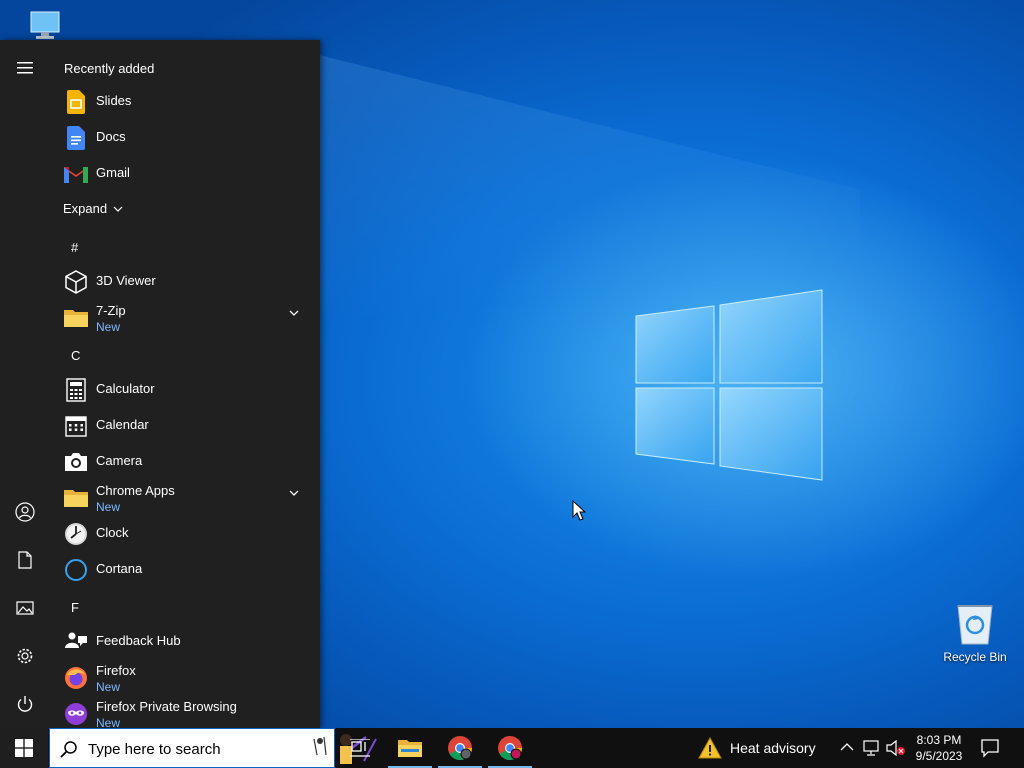 The height and width of the screenshot is (768, 1024). I want to click on windows-logo-wallpaper, so click(729, 385).